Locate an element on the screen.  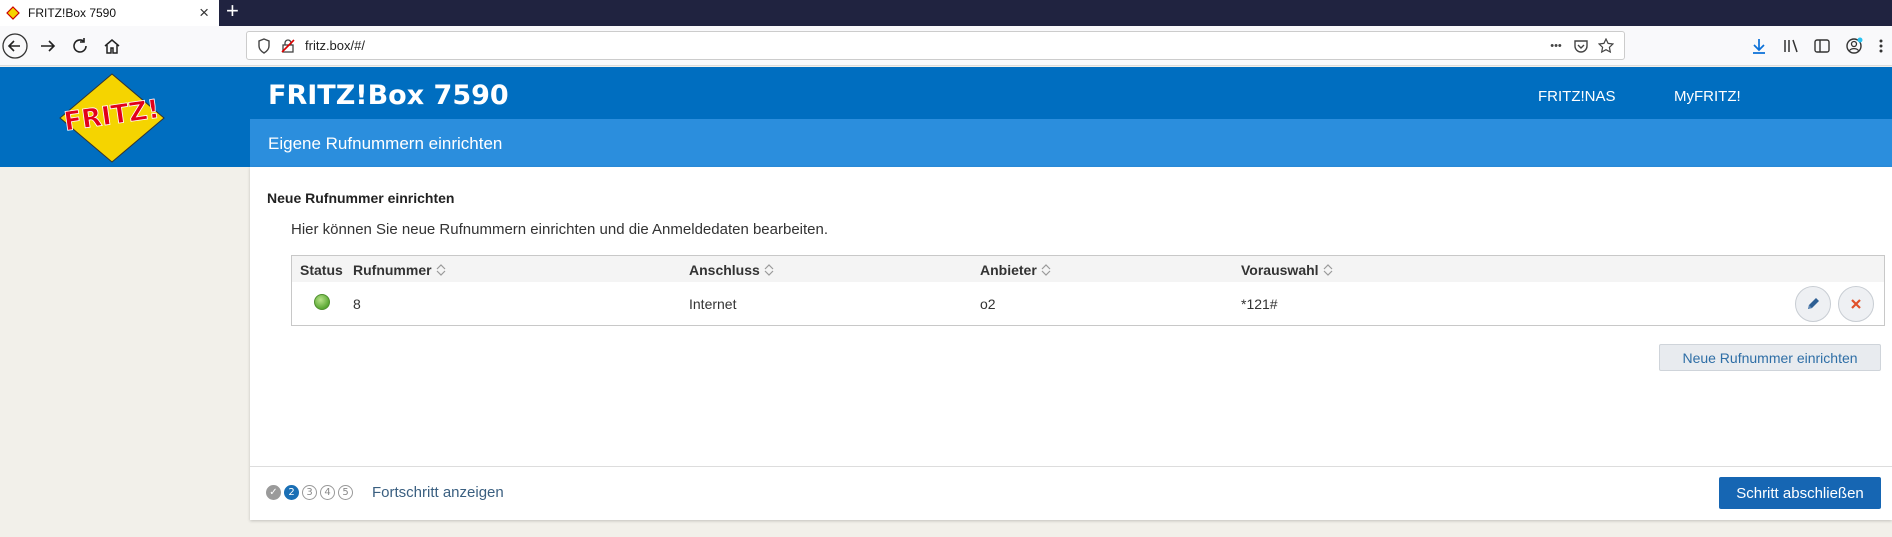
cell-provider: o2 is located at coordinates (988, 304).